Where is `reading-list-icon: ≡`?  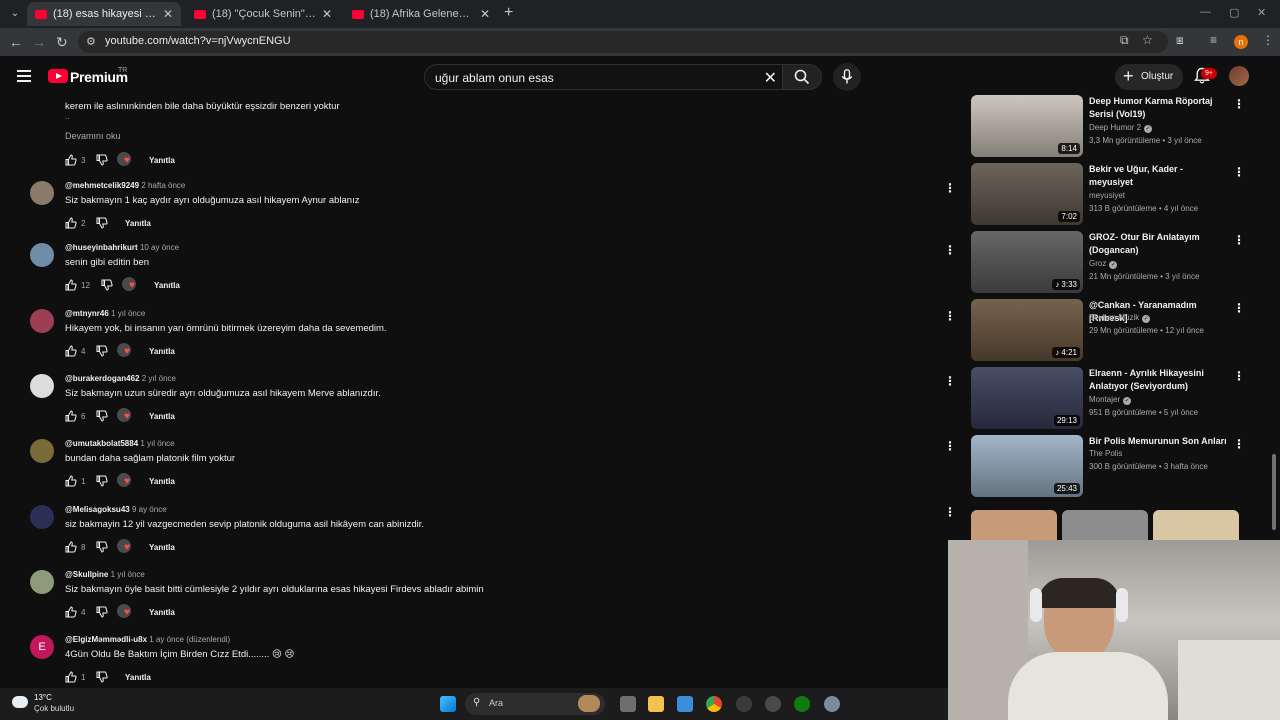 reading-list-icon: ≡ is located at coordinates (1213, 40).